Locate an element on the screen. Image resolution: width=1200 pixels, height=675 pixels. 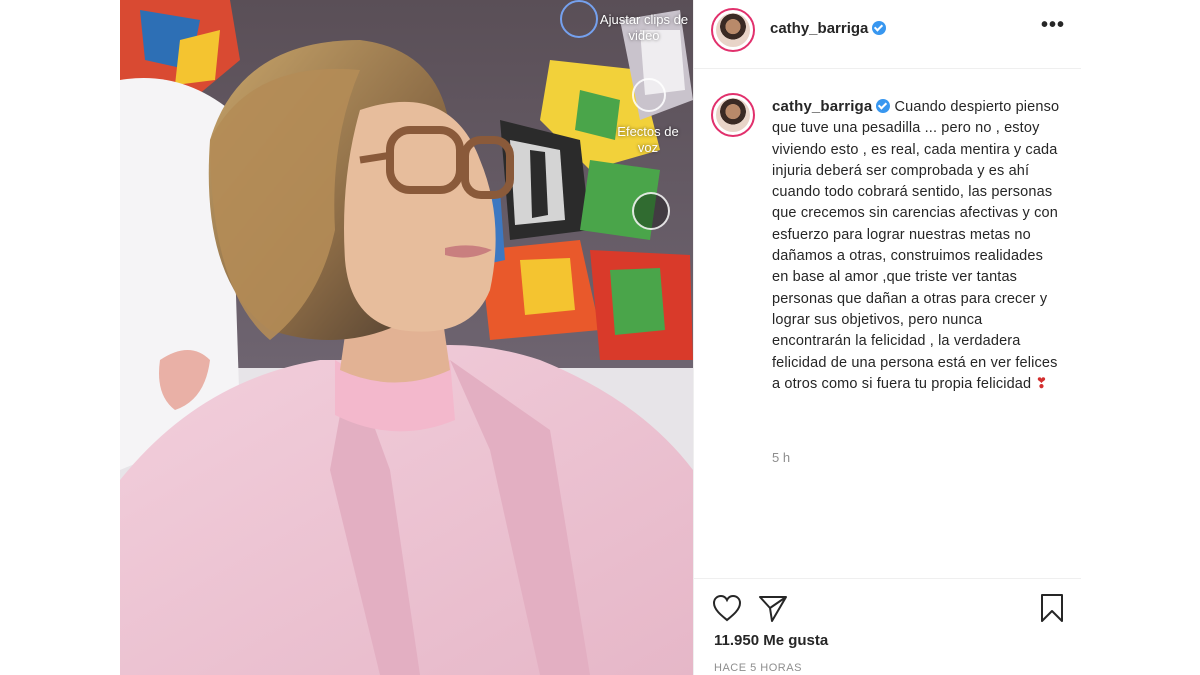
voice-effects-icon is located at coordinates (649, 95).